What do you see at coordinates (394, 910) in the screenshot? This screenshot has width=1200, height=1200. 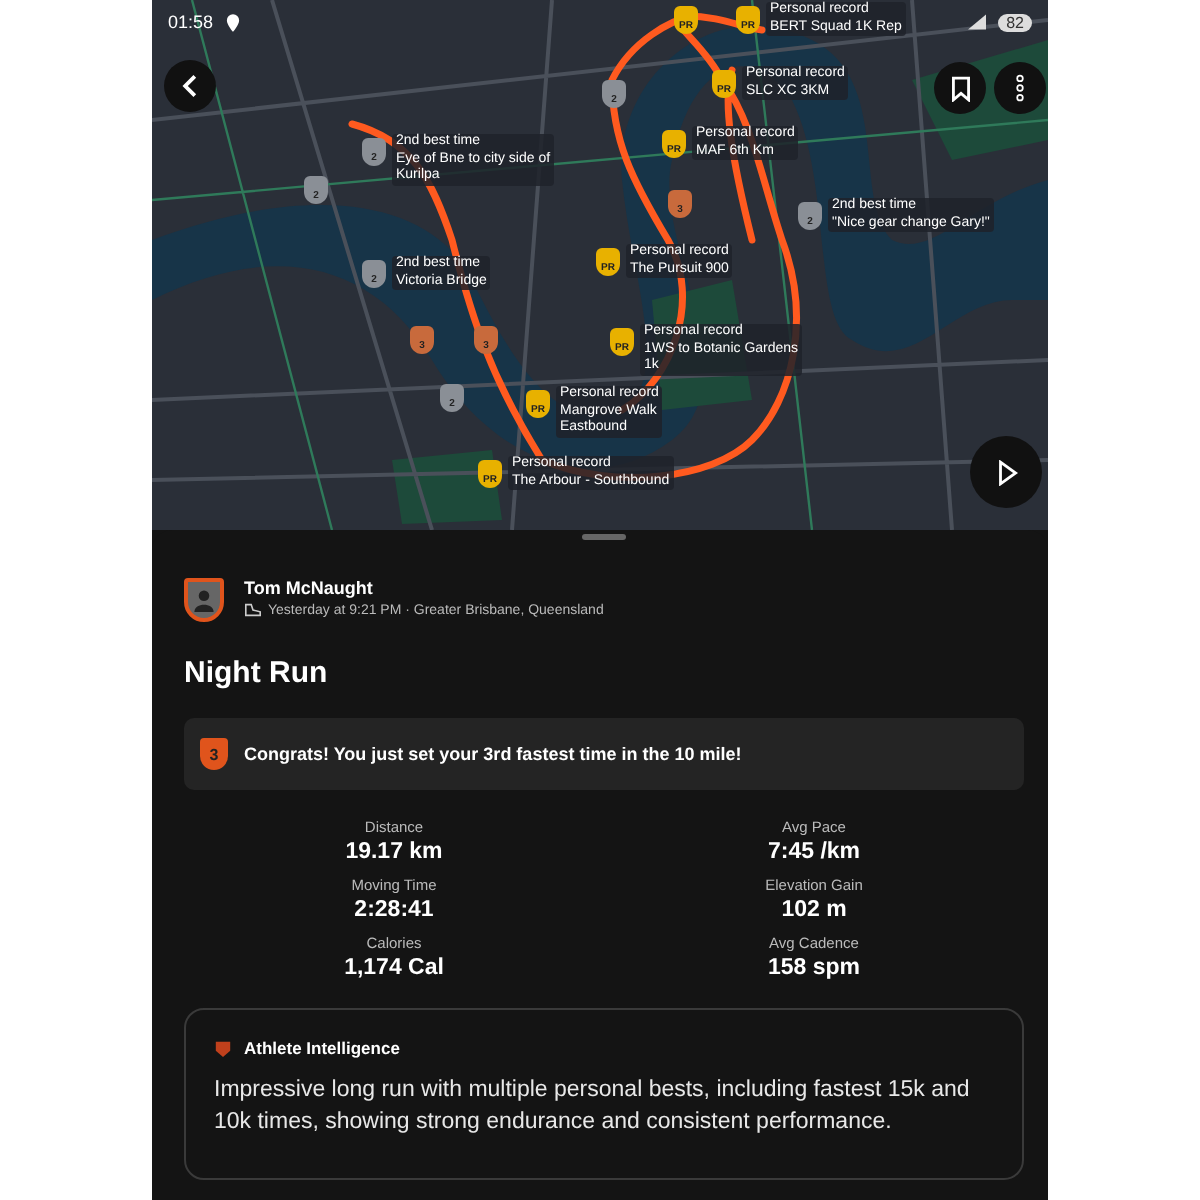 I see `stat-value: 2:28:41` at bounding box center [394, 910].